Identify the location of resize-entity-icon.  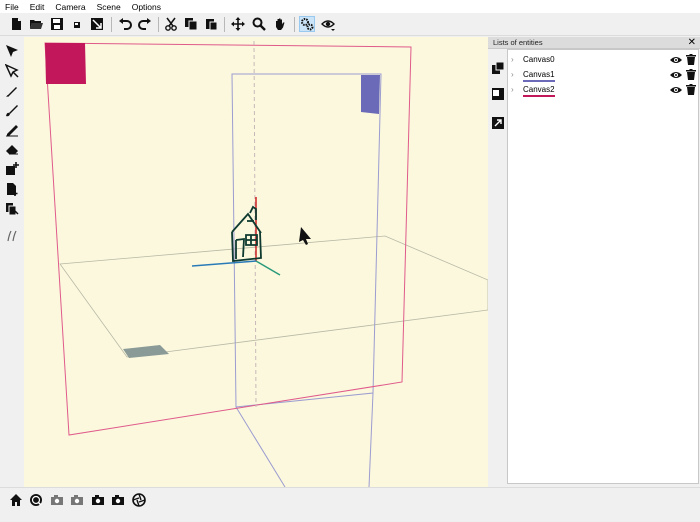
(498, 123).